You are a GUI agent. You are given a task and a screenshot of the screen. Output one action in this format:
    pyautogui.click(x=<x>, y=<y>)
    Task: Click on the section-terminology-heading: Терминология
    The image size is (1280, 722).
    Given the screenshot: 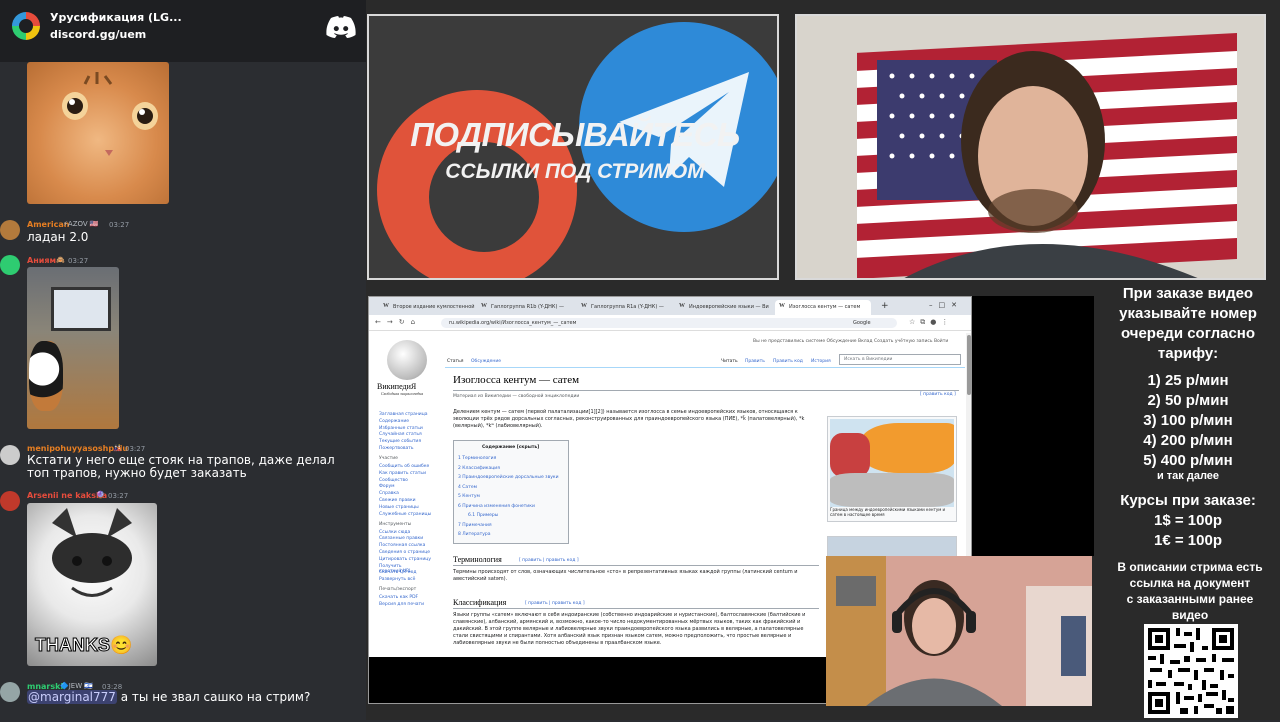 What is the action you would take?
    pyautogui.click(x=477, y=559)
    